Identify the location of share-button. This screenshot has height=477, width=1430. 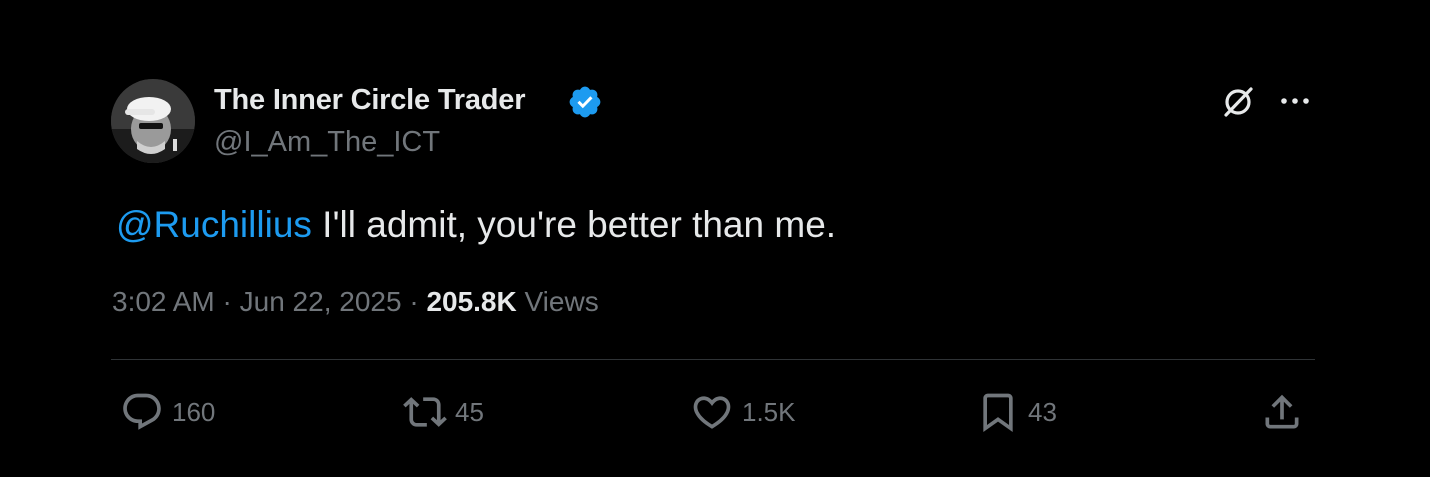
(1282, 412).